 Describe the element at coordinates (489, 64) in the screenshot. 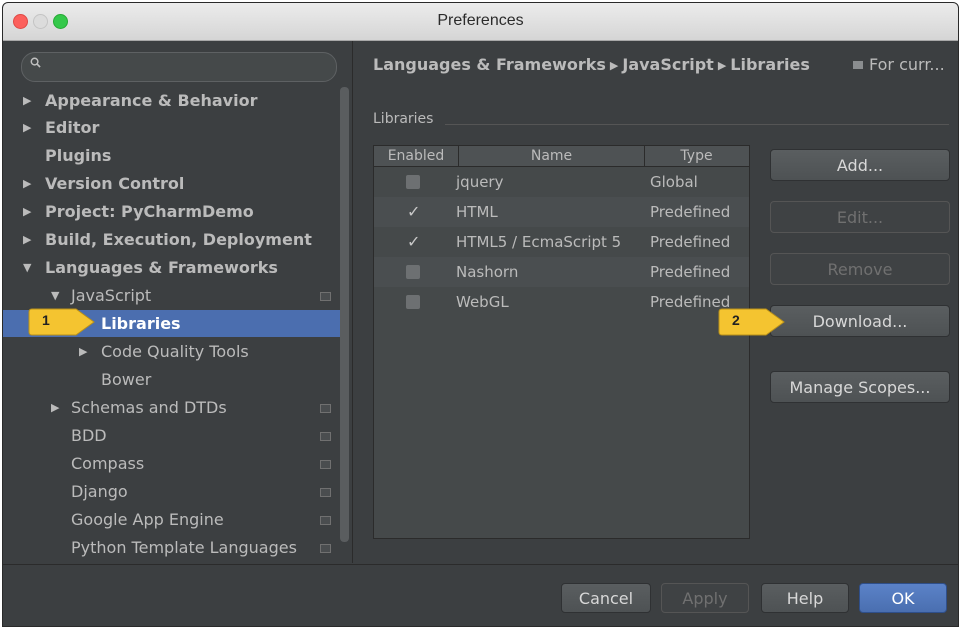

I see `breadcrumb-item: Languages & Frameworks` at that location.